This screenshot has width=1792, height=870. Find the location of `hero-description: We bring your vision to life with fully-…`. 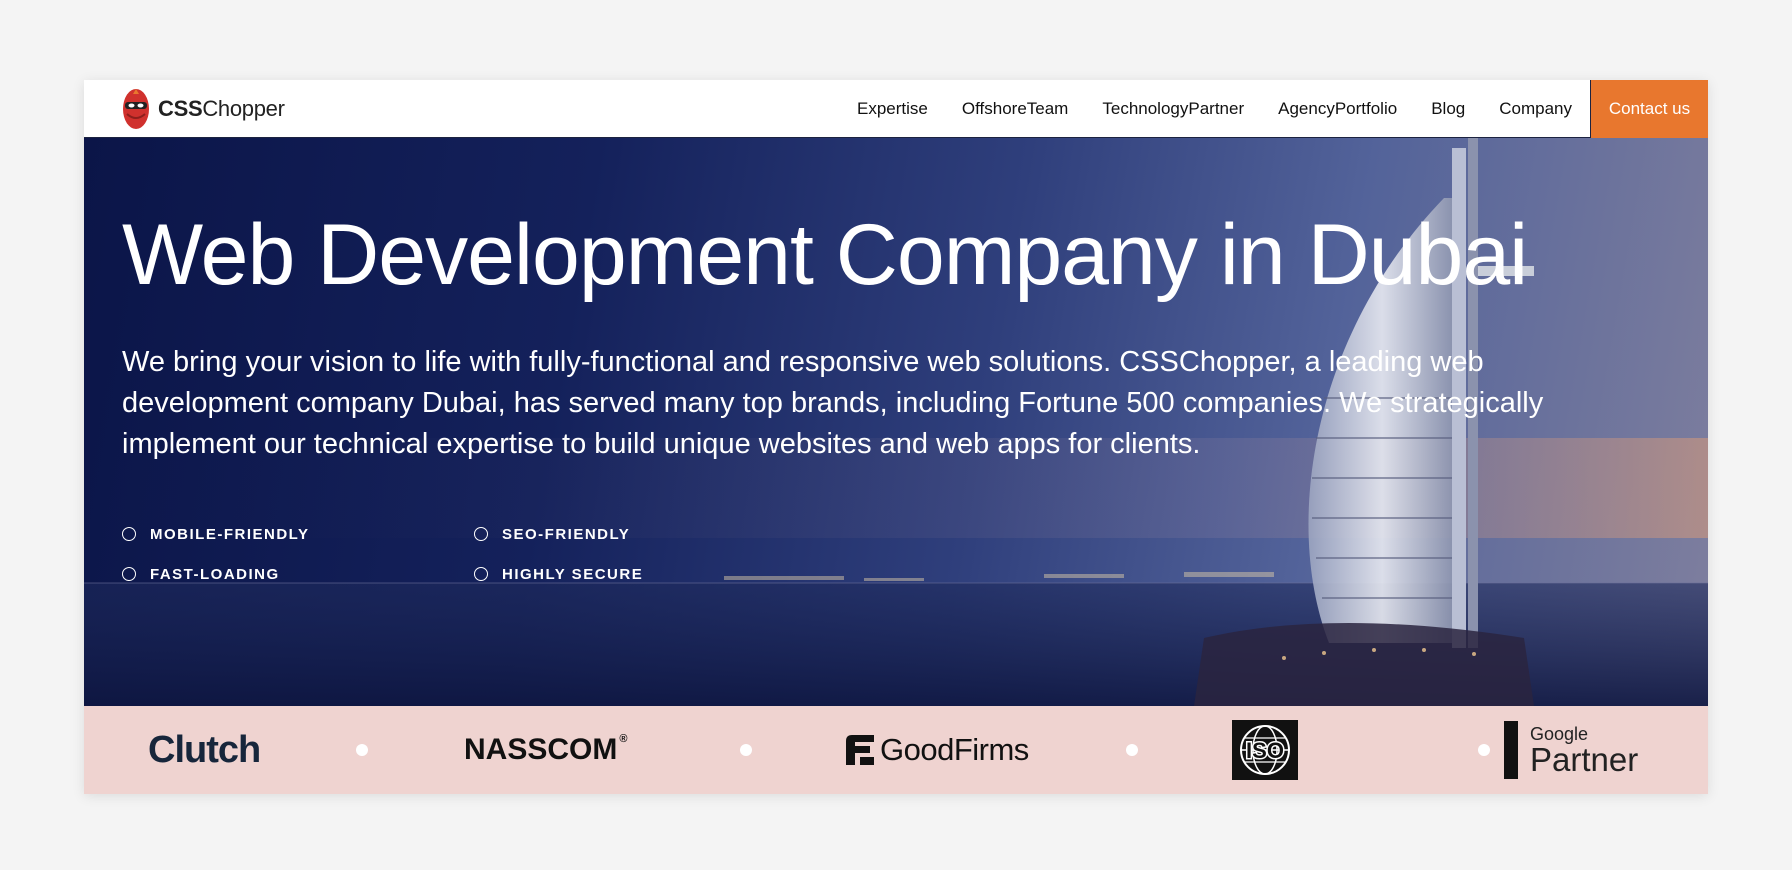

hero-description: We bring your vision to life with fully-… is located at coordinates (833, 403).